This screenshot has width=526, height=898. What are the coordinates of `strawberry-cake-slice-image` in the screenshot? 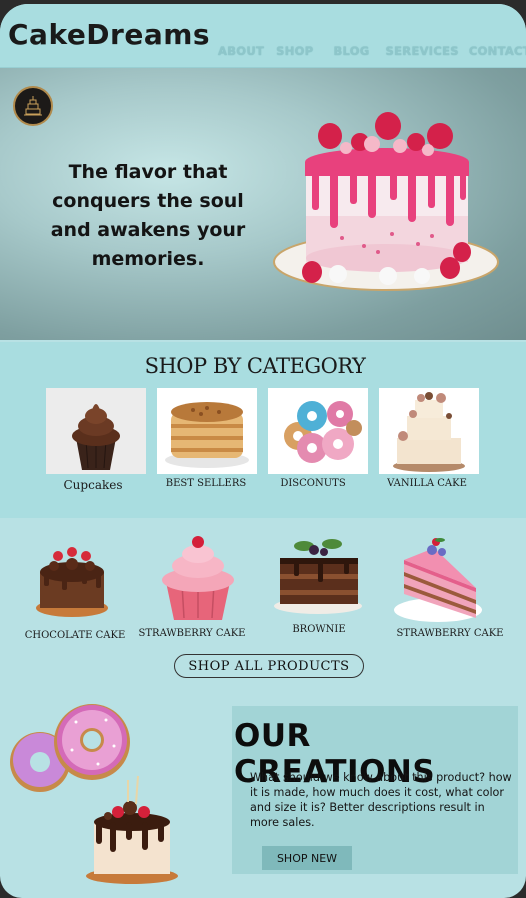 It's located at (439, 581).